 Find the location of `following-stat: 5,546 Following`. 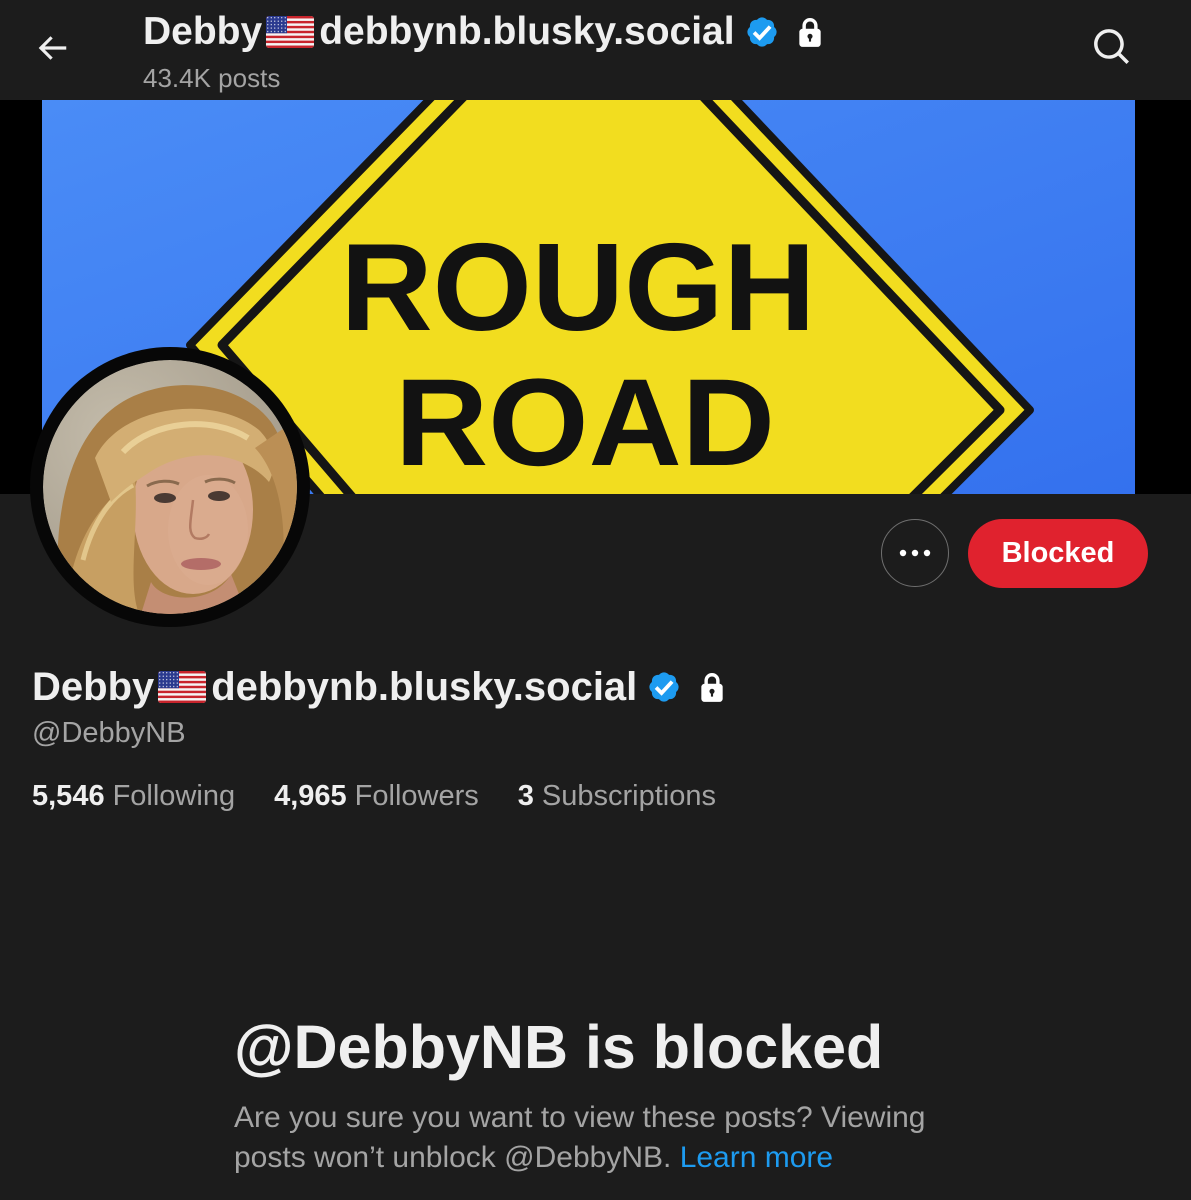

following-stat: 5,546 Following is located at coordinates (133, 796).